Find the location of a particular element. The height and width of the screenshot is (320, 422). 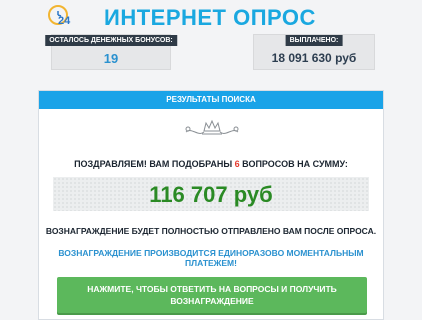

cta-line-2: ВОЗНАГРАЖДЕНИЕ is located at coordinates (212, 301).